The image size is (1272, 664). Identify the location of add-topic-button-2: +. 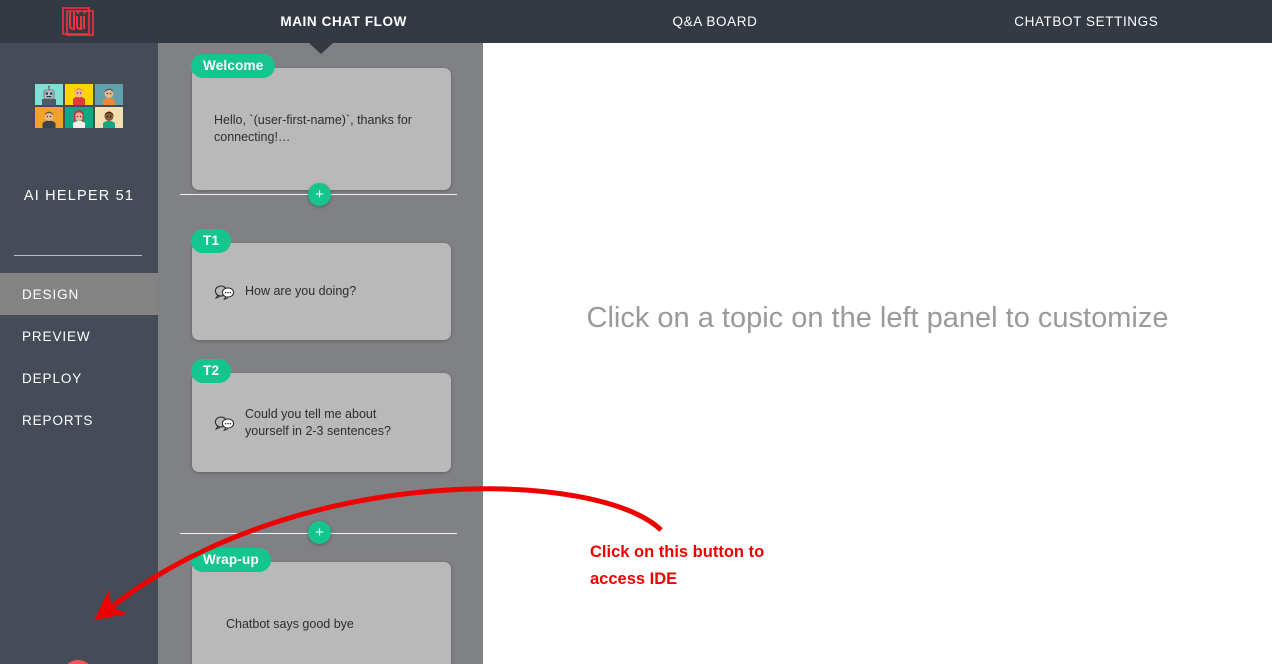
(319, 532).